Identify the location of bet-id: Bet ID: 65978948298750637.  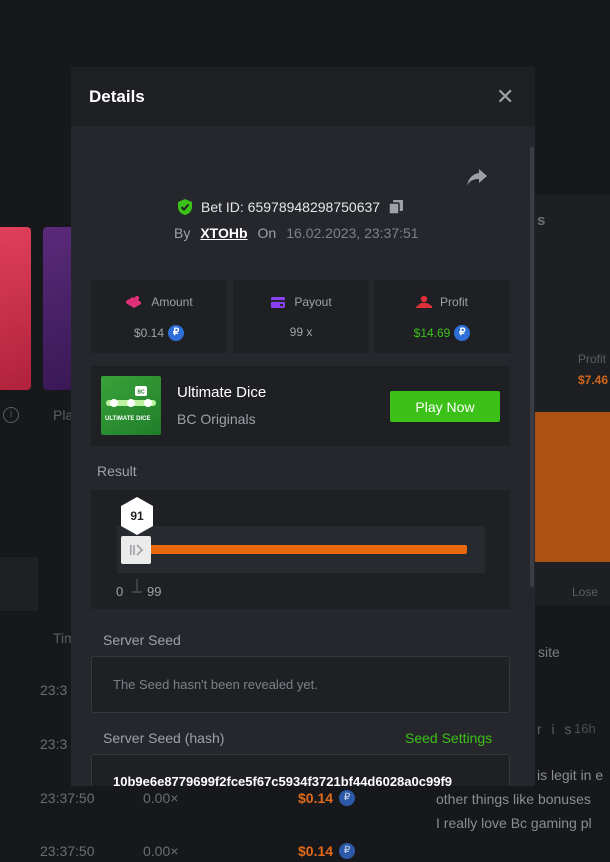
(291, 207).